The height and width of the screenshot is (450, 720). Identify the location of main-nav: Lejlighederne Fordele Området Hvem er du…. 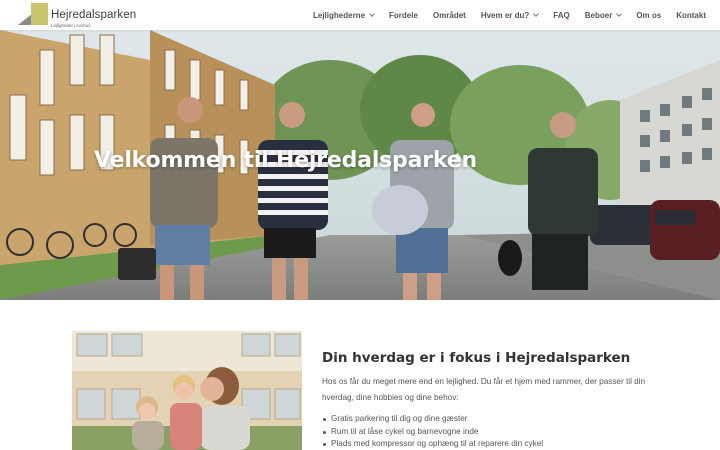
(502, 15).